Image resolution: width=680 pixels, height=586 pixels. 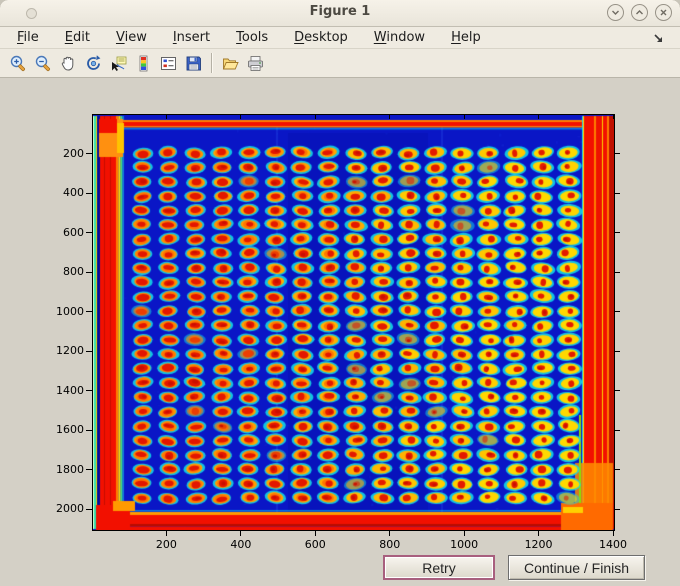 What do you see at coordinates (464, 544) in the screenshot?
I see `x-tick-label: 1000` at bounding box center [464, 544].